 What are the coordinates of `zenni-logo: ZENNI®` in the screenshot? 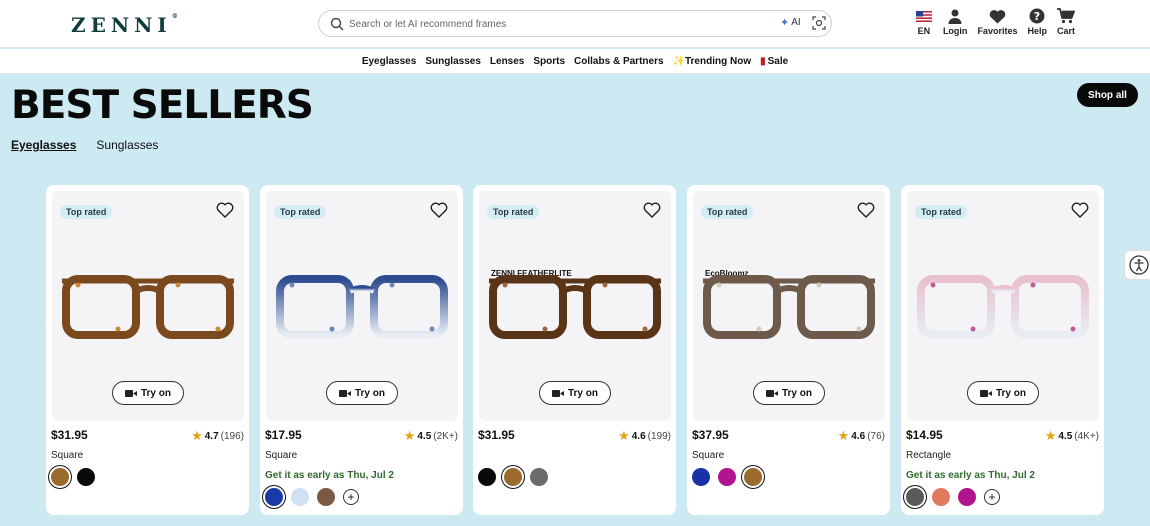 It's located at (124, 25).